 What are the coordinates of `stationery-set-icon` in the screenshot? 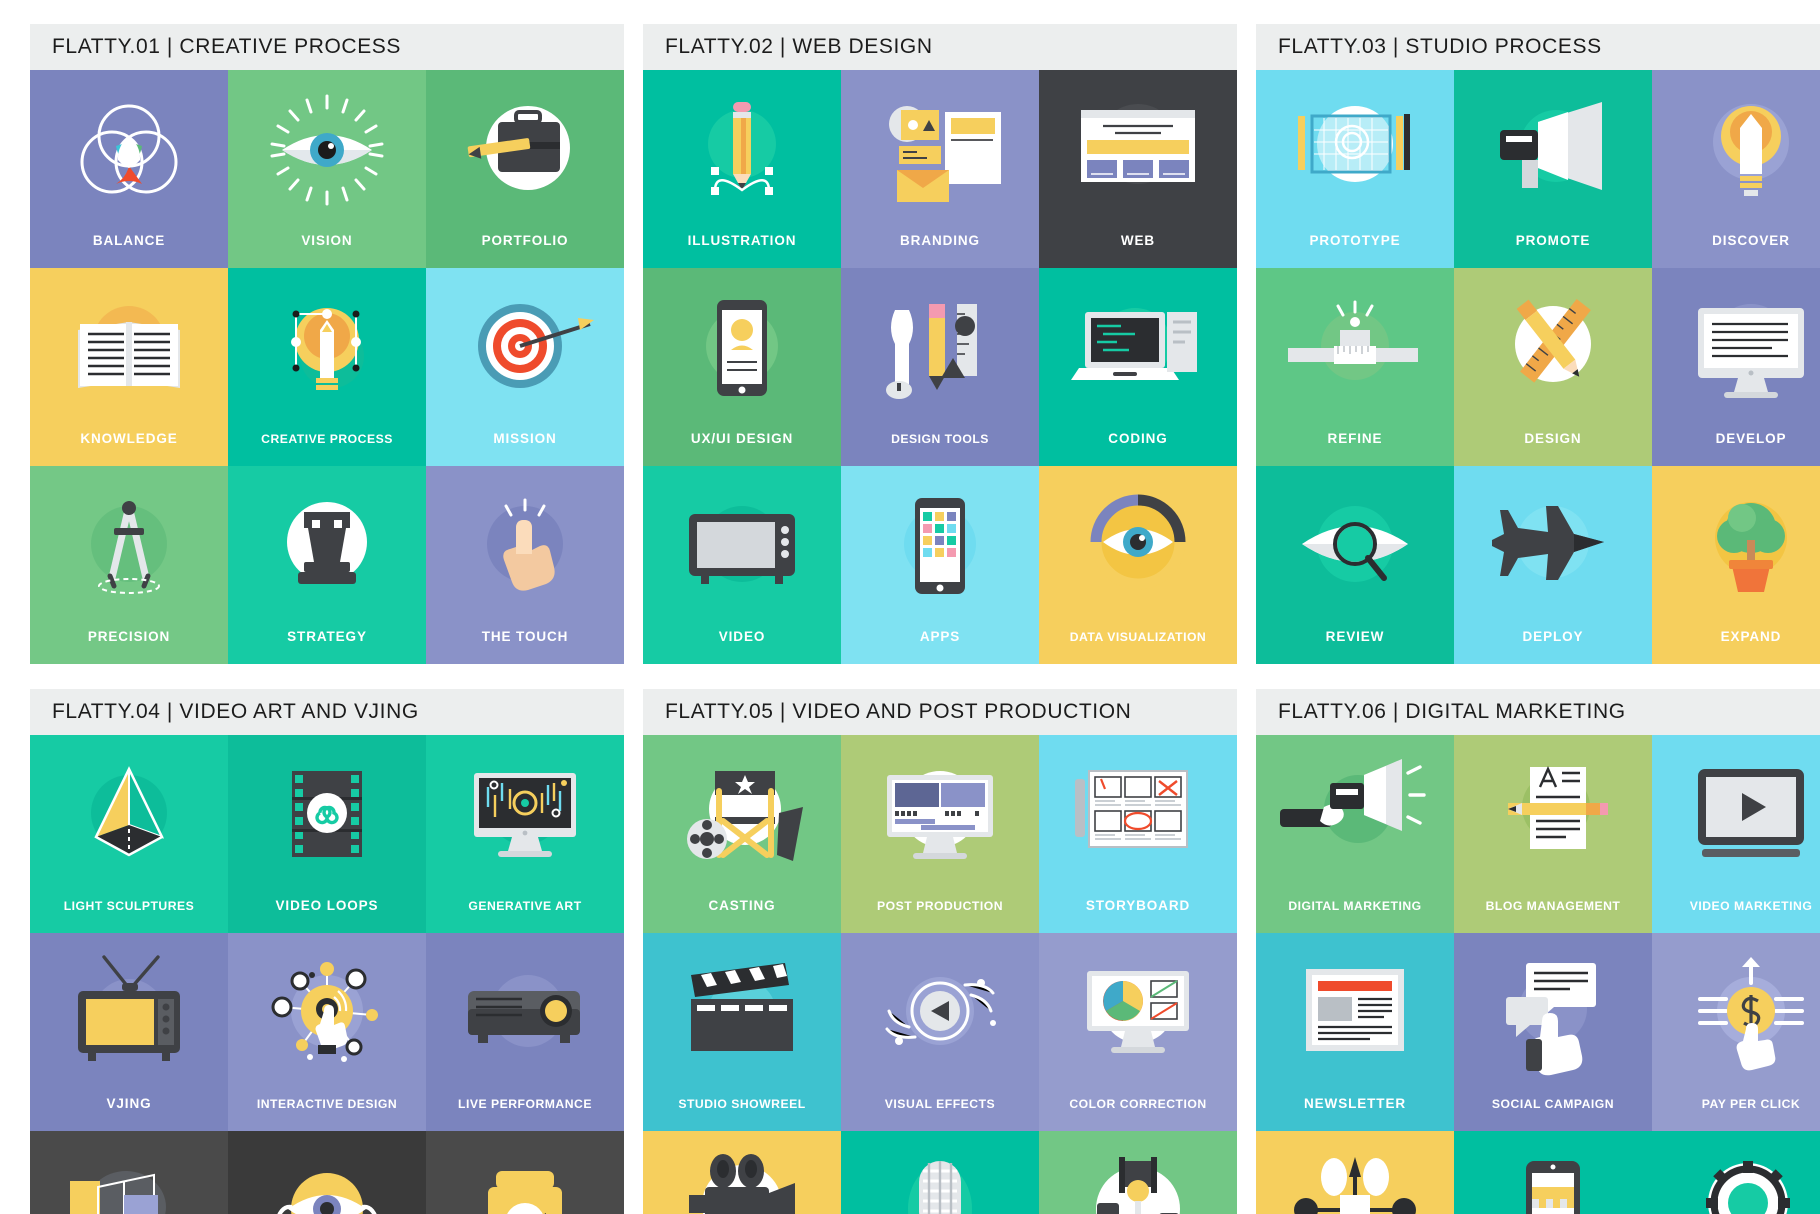 It's located at (940, 150).